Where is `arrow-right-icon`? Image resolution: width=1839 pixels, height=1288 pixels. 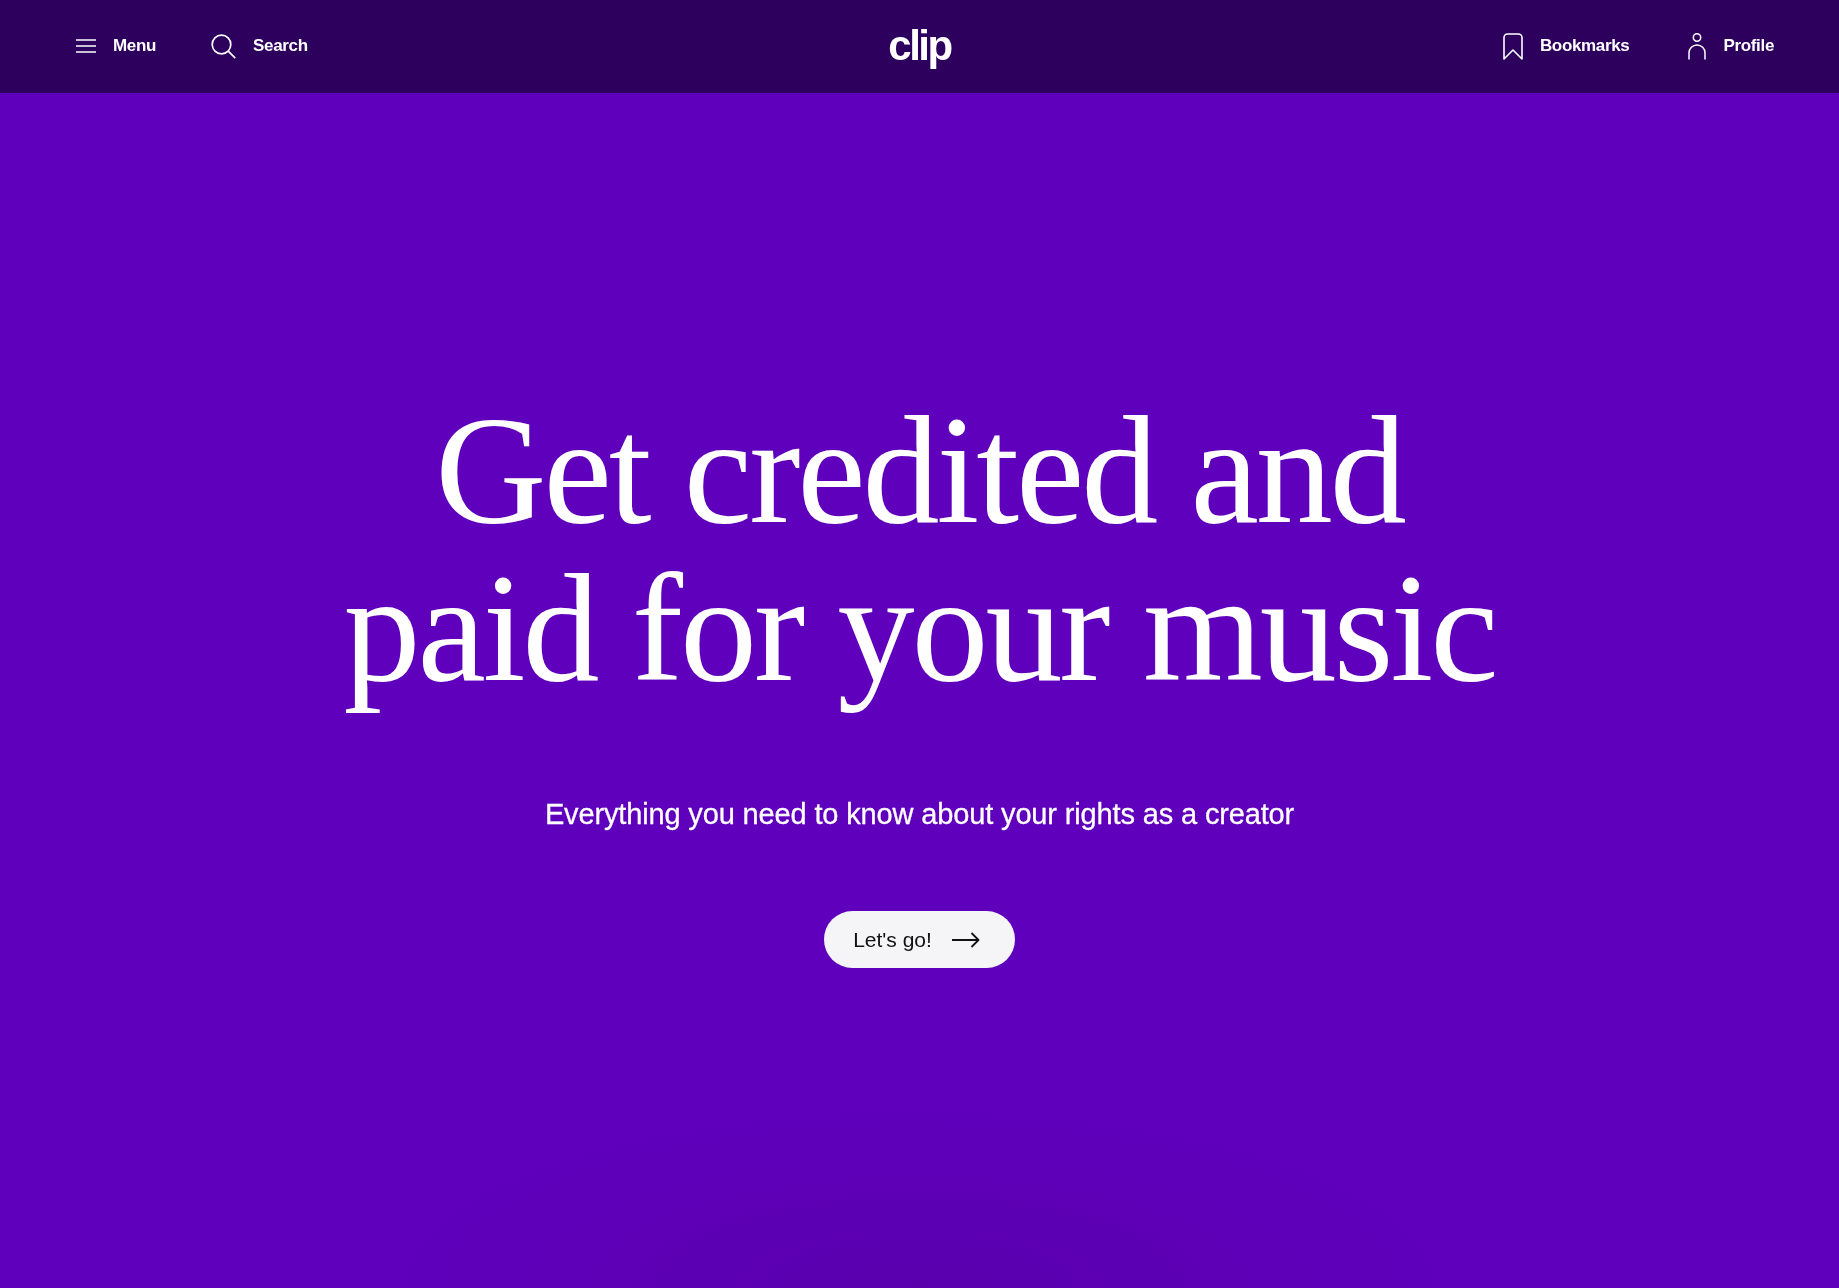
arrow-right-icon is located at coordinates (965, 939).